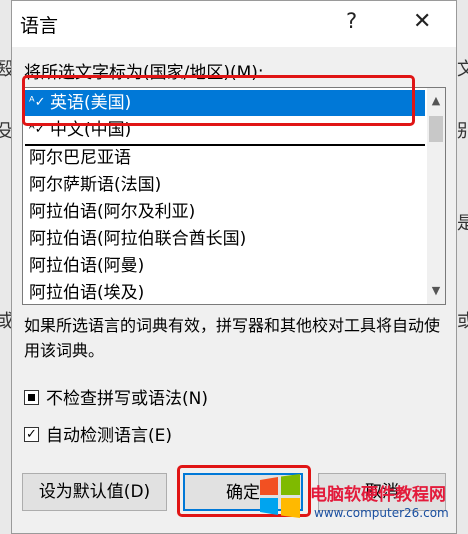  What do you see at coordinates (422, 21) in the screenshot?
I see `close-icon: ✕` at bounding box center [422, 21].